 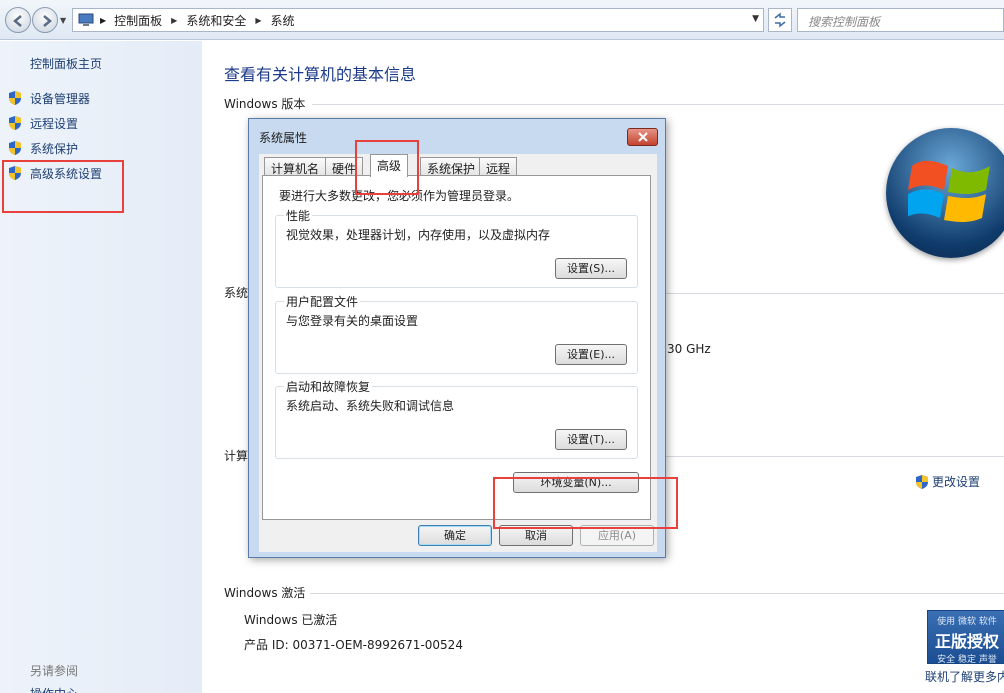 I want to click on cancel-button: 取消, so click(x=536, y=535).